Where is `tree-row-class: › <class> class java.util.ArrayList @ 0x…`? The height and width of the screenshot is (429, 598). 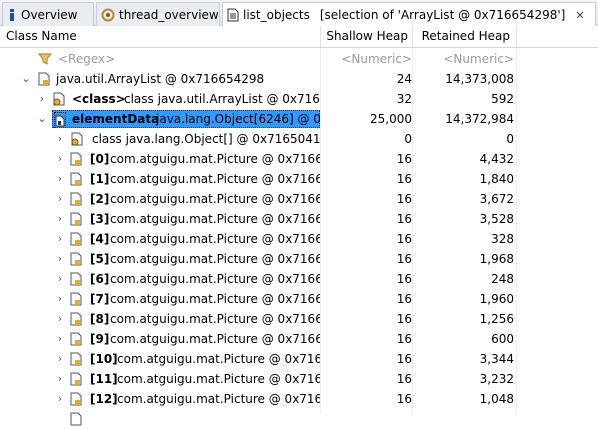 tree-row-class: › <class> class java.util.ArrayList @ 0x… is located at coordinates (299, 99).